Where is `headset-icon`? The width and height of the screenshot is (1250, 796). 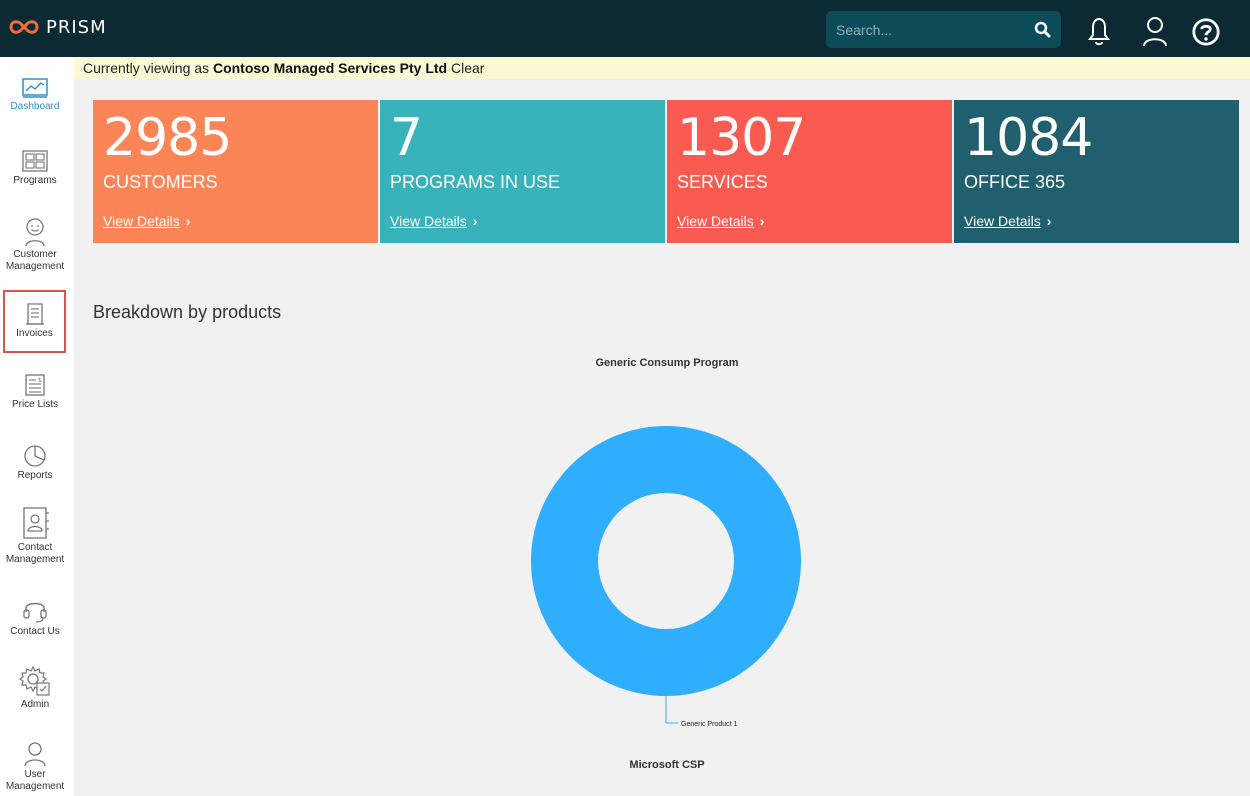 headset-icon is located at coordinates (35, 612).